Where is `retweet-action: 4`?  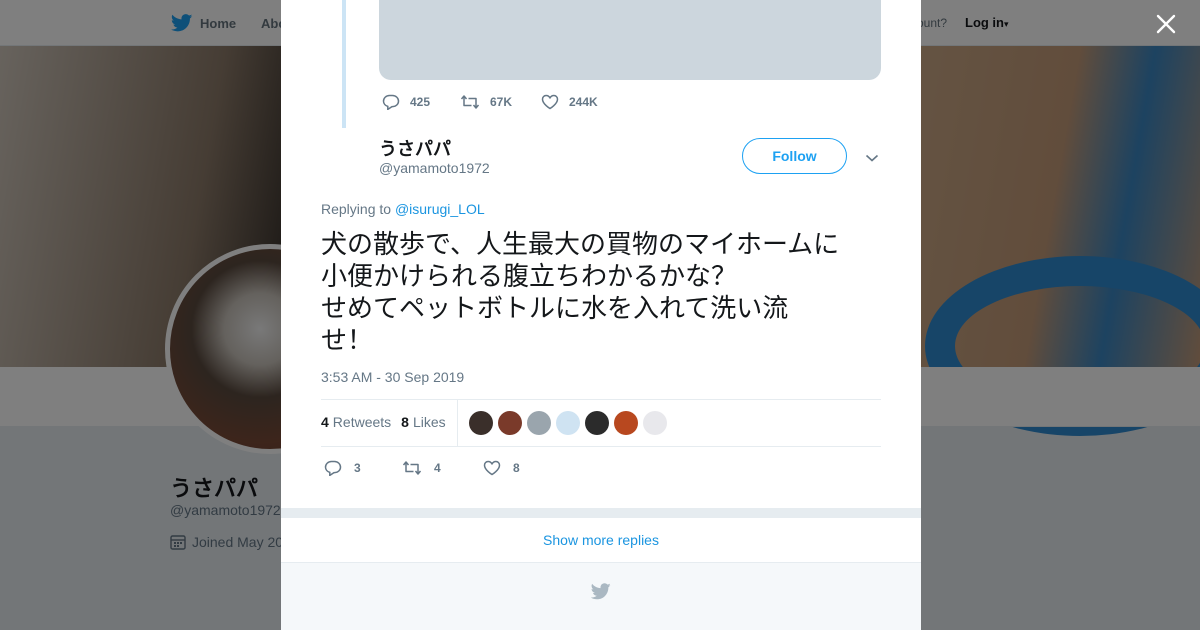
retweet-action: 4 is located at coordinates (421, 468).